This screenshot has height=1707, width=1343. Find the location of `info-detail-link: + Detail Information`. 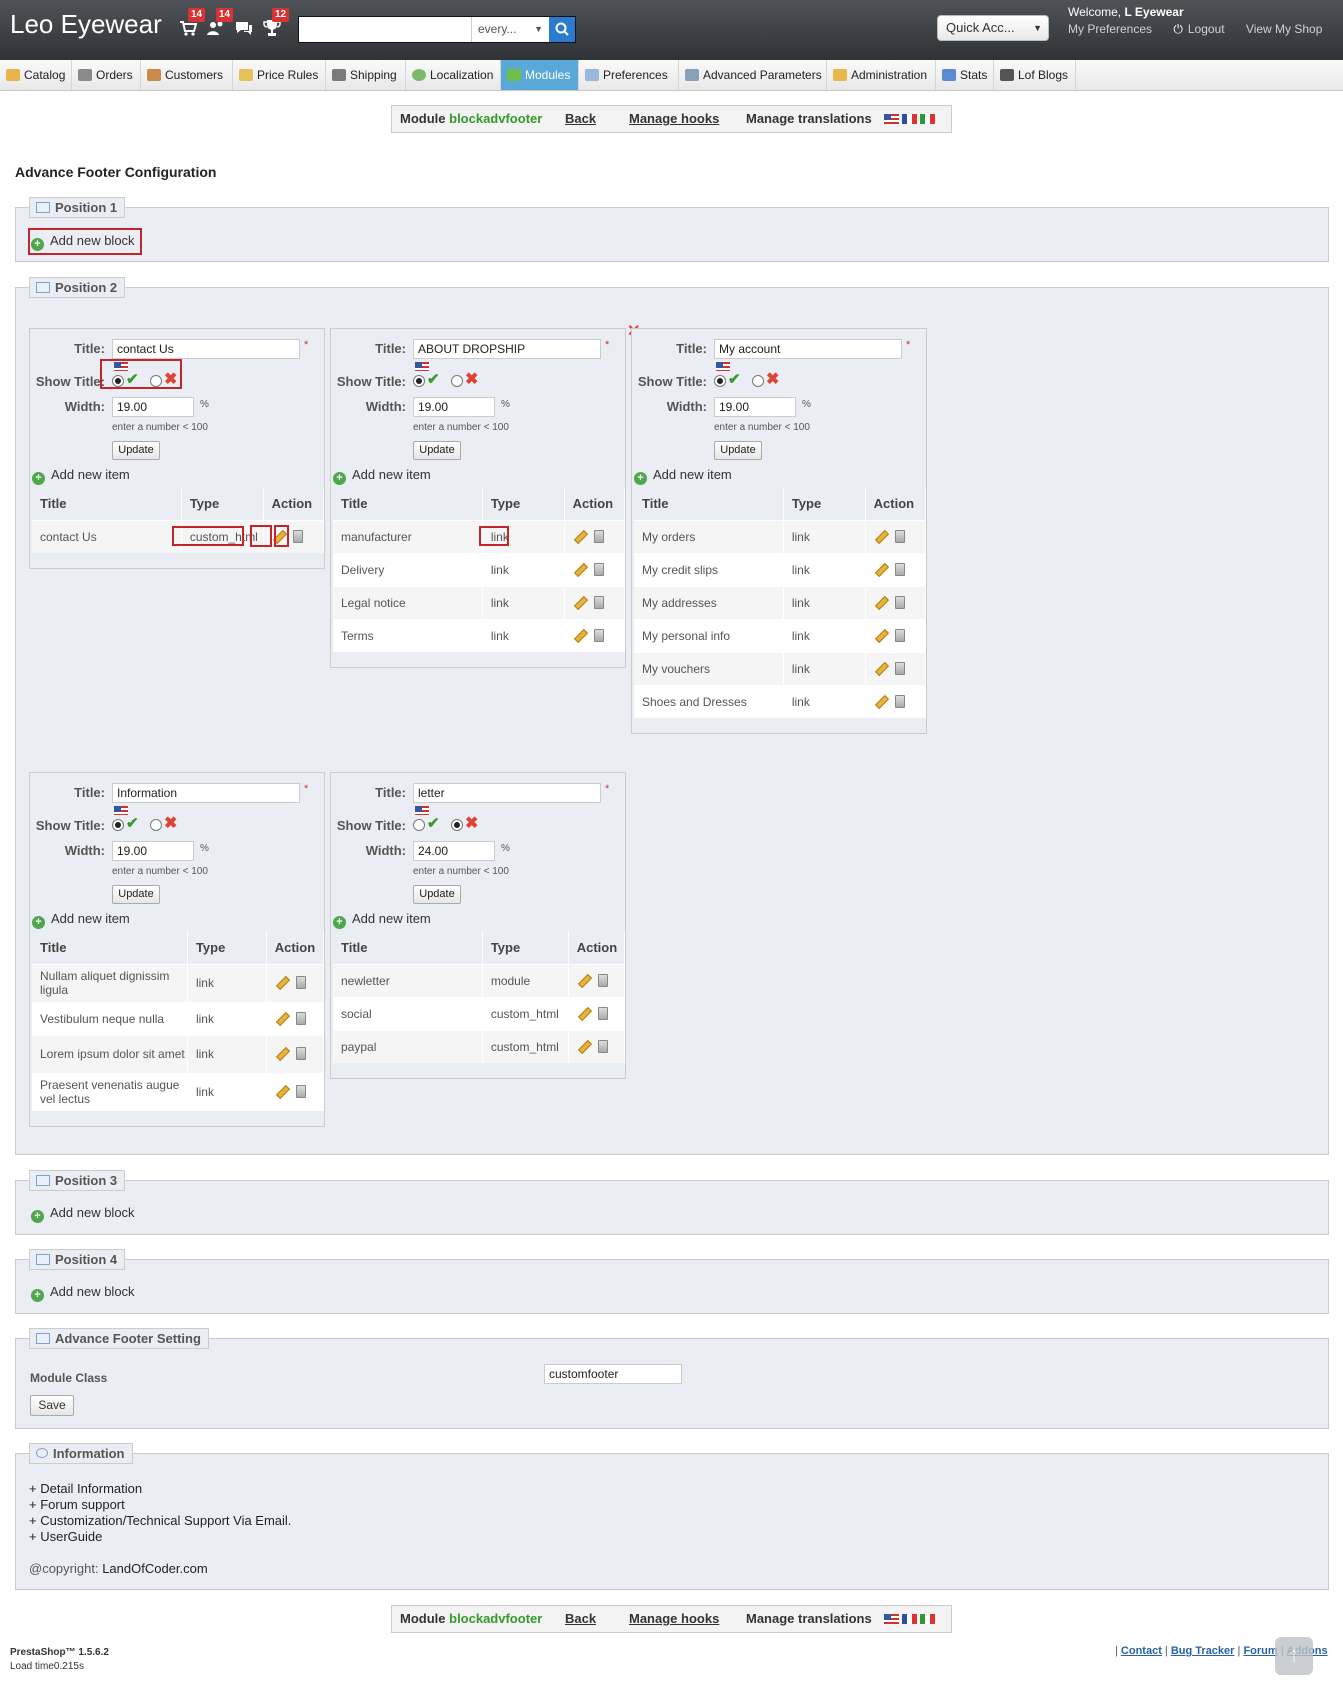

info-detail-link: + Detail Information is located at coordinates (85, 1488).